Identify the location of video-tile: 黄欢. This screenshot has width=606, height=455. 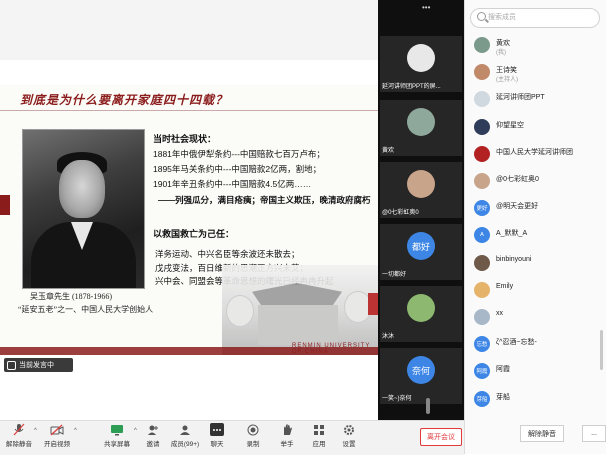
(421, 128).